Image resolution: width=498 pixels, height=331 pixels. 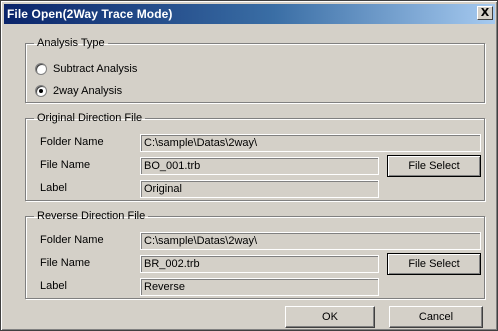 I want to click on original-direction-legend: Original Direction File, so click(x=90, y=118).